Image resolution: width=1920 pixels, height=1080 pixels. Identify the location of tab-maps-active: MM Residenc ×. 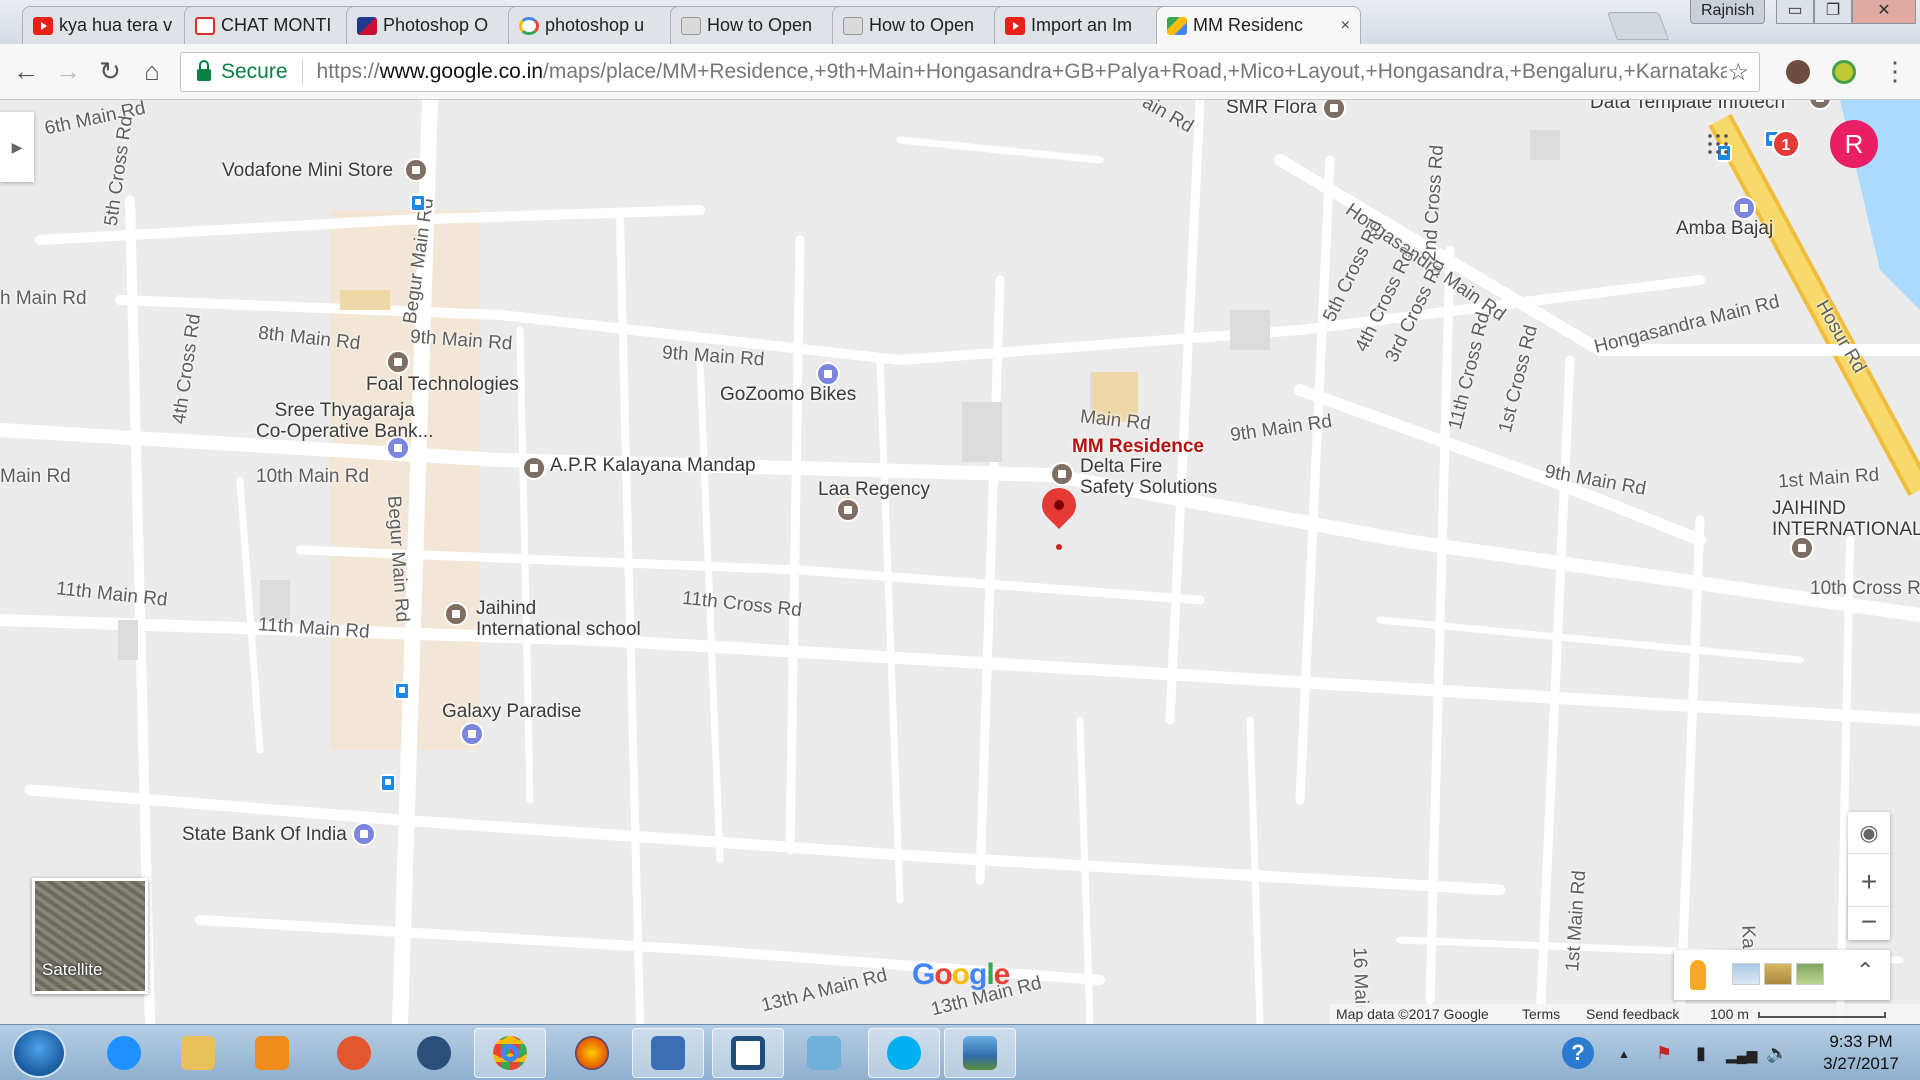
(1258, 25).